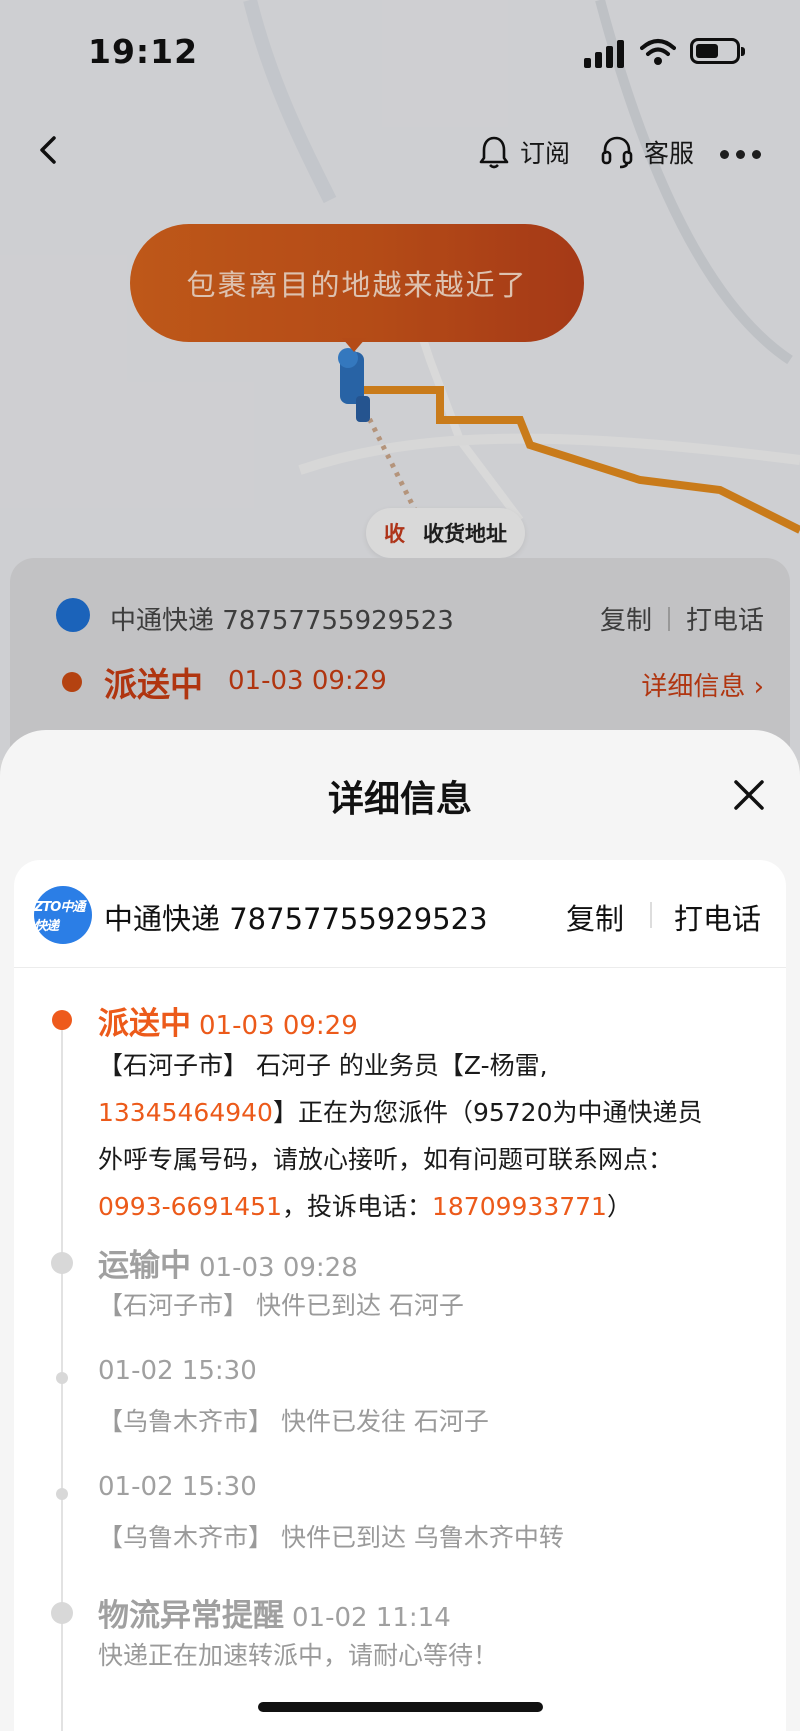 The height and width of the screenshot is (1731, 800). What do you see at coordinates (399, 799) in the screenshot?
I see `sheet-title: 详细信息` at bounding box center [399, 799].